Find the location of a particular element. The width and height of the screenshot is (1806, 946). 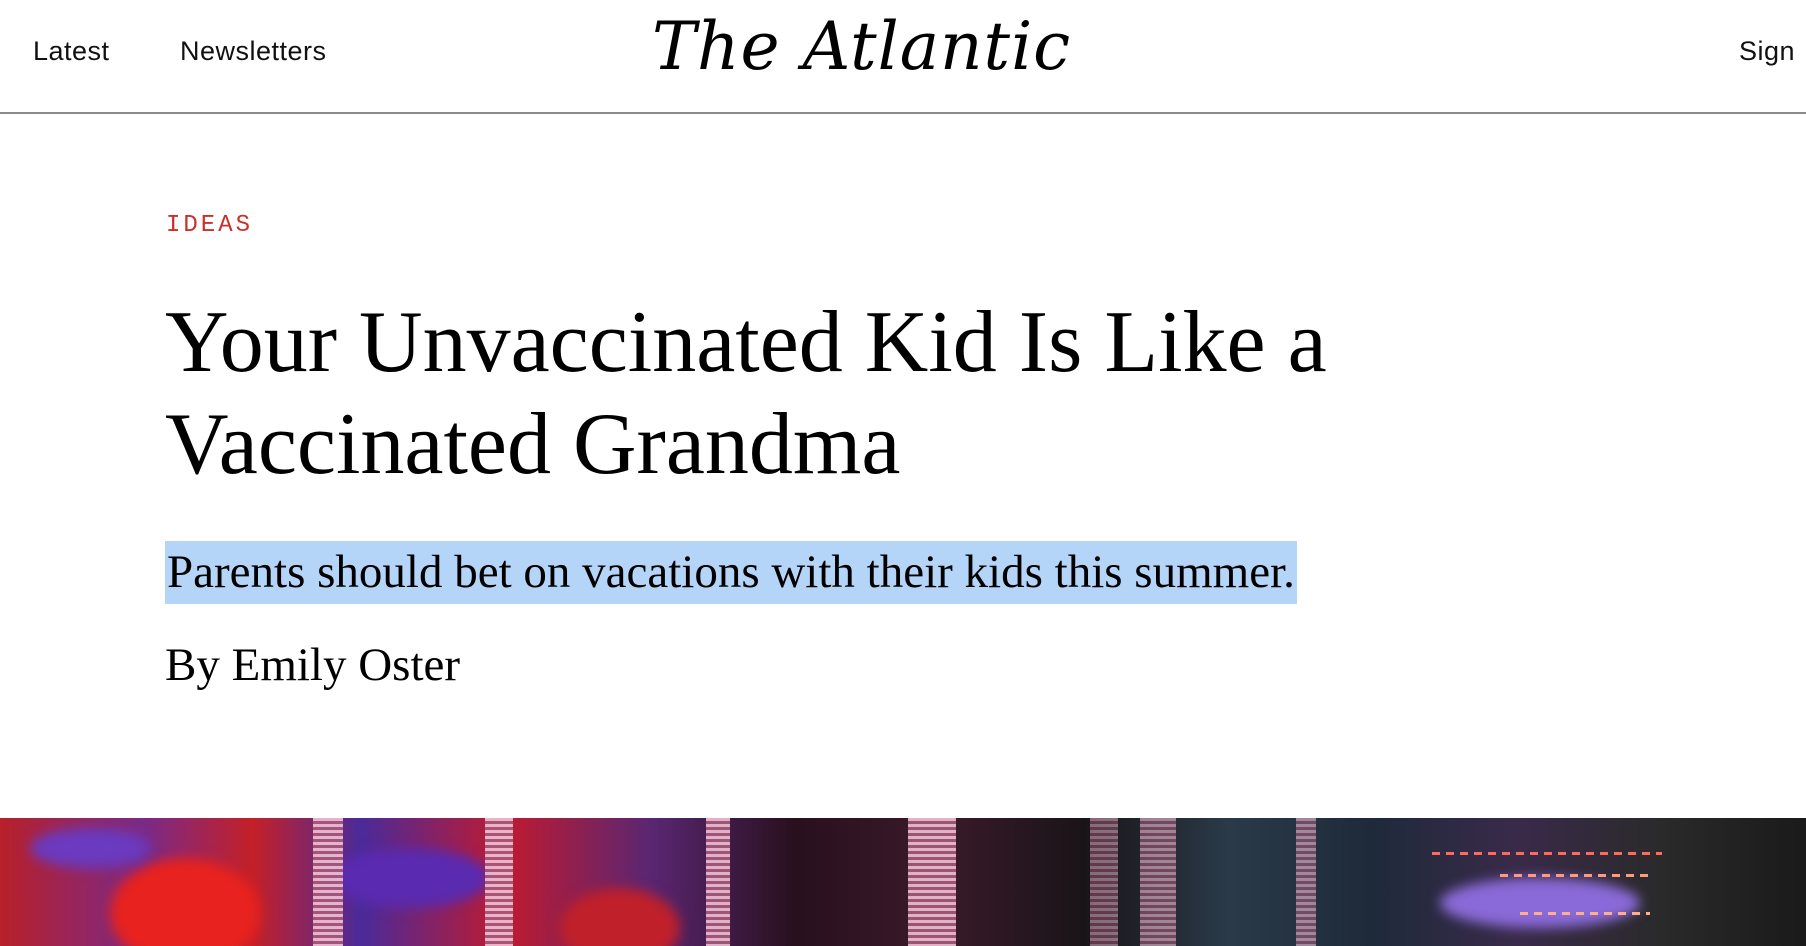

hero-blob-purple is located at coordinates (90, 848).